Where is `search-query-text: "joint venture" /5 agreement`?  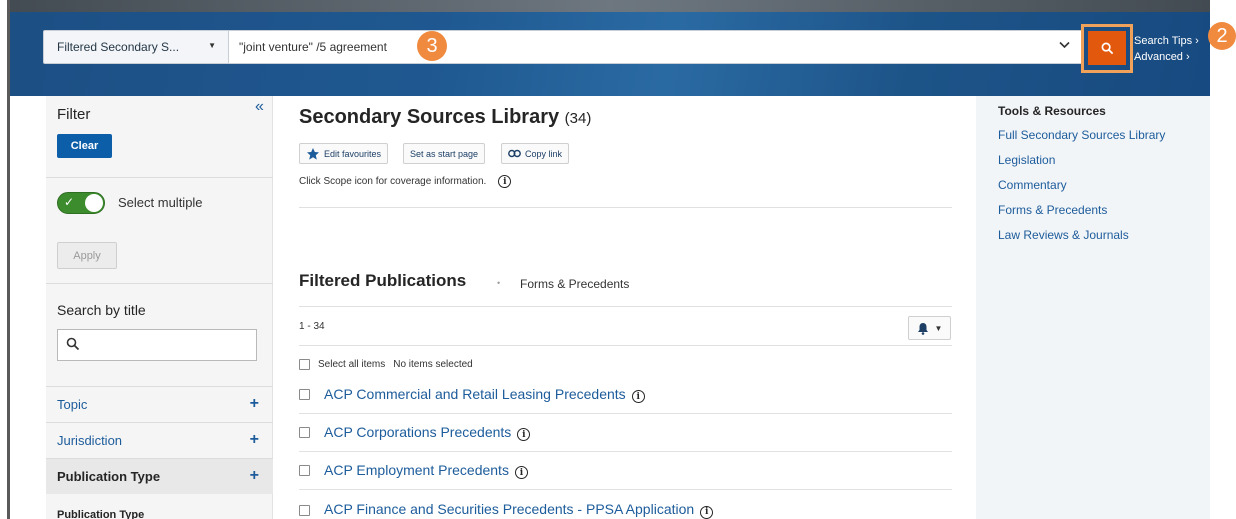
search-query-text: "joint venture" /5 agreement is located at coordinates (313, 47).